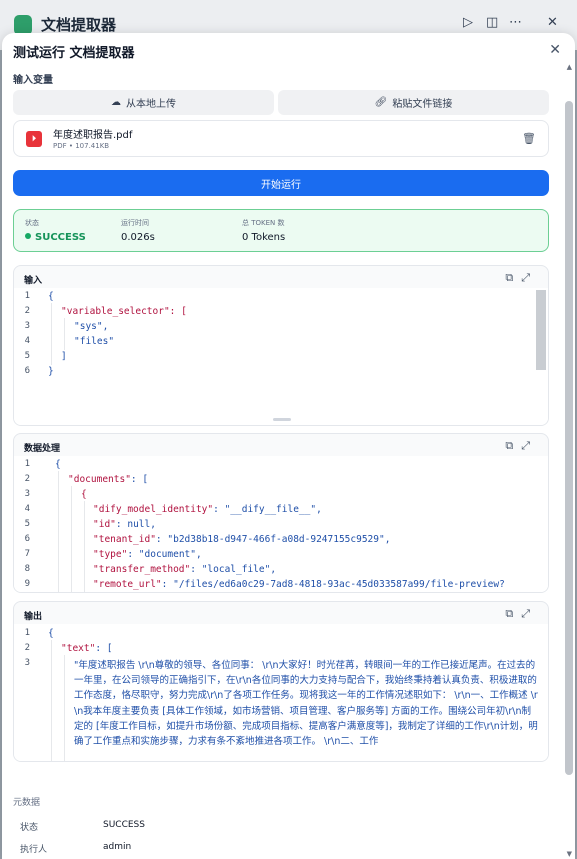 The image size is (577, 859). What do you see at coordinates (281, 183) in the screenshot?
I see `start-run-button: 开始运行` at bounding box center [281, 183].